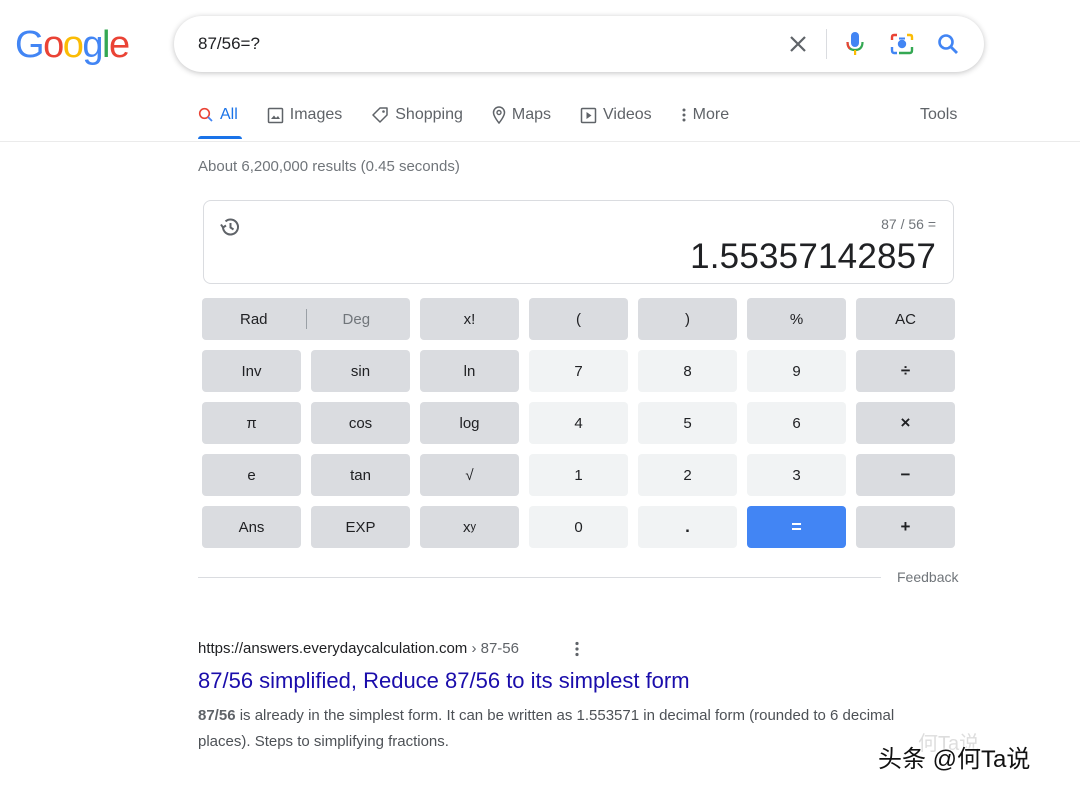 Image resolution: width=1080 pixels, height=792 pixels. I want to click on google-logo: Google, so click(72, 45).